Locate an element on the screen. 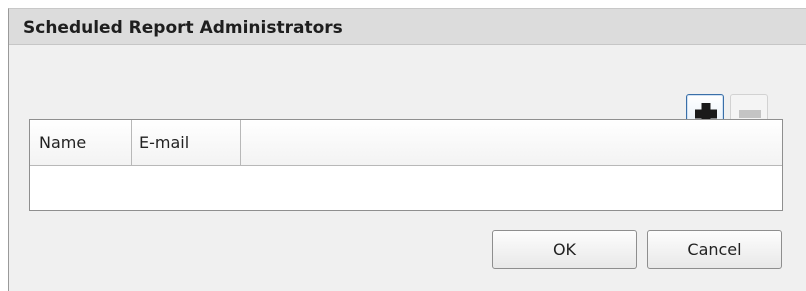  dialog-title: Scheduled Report Administrators is located at coordinates (183, 28).